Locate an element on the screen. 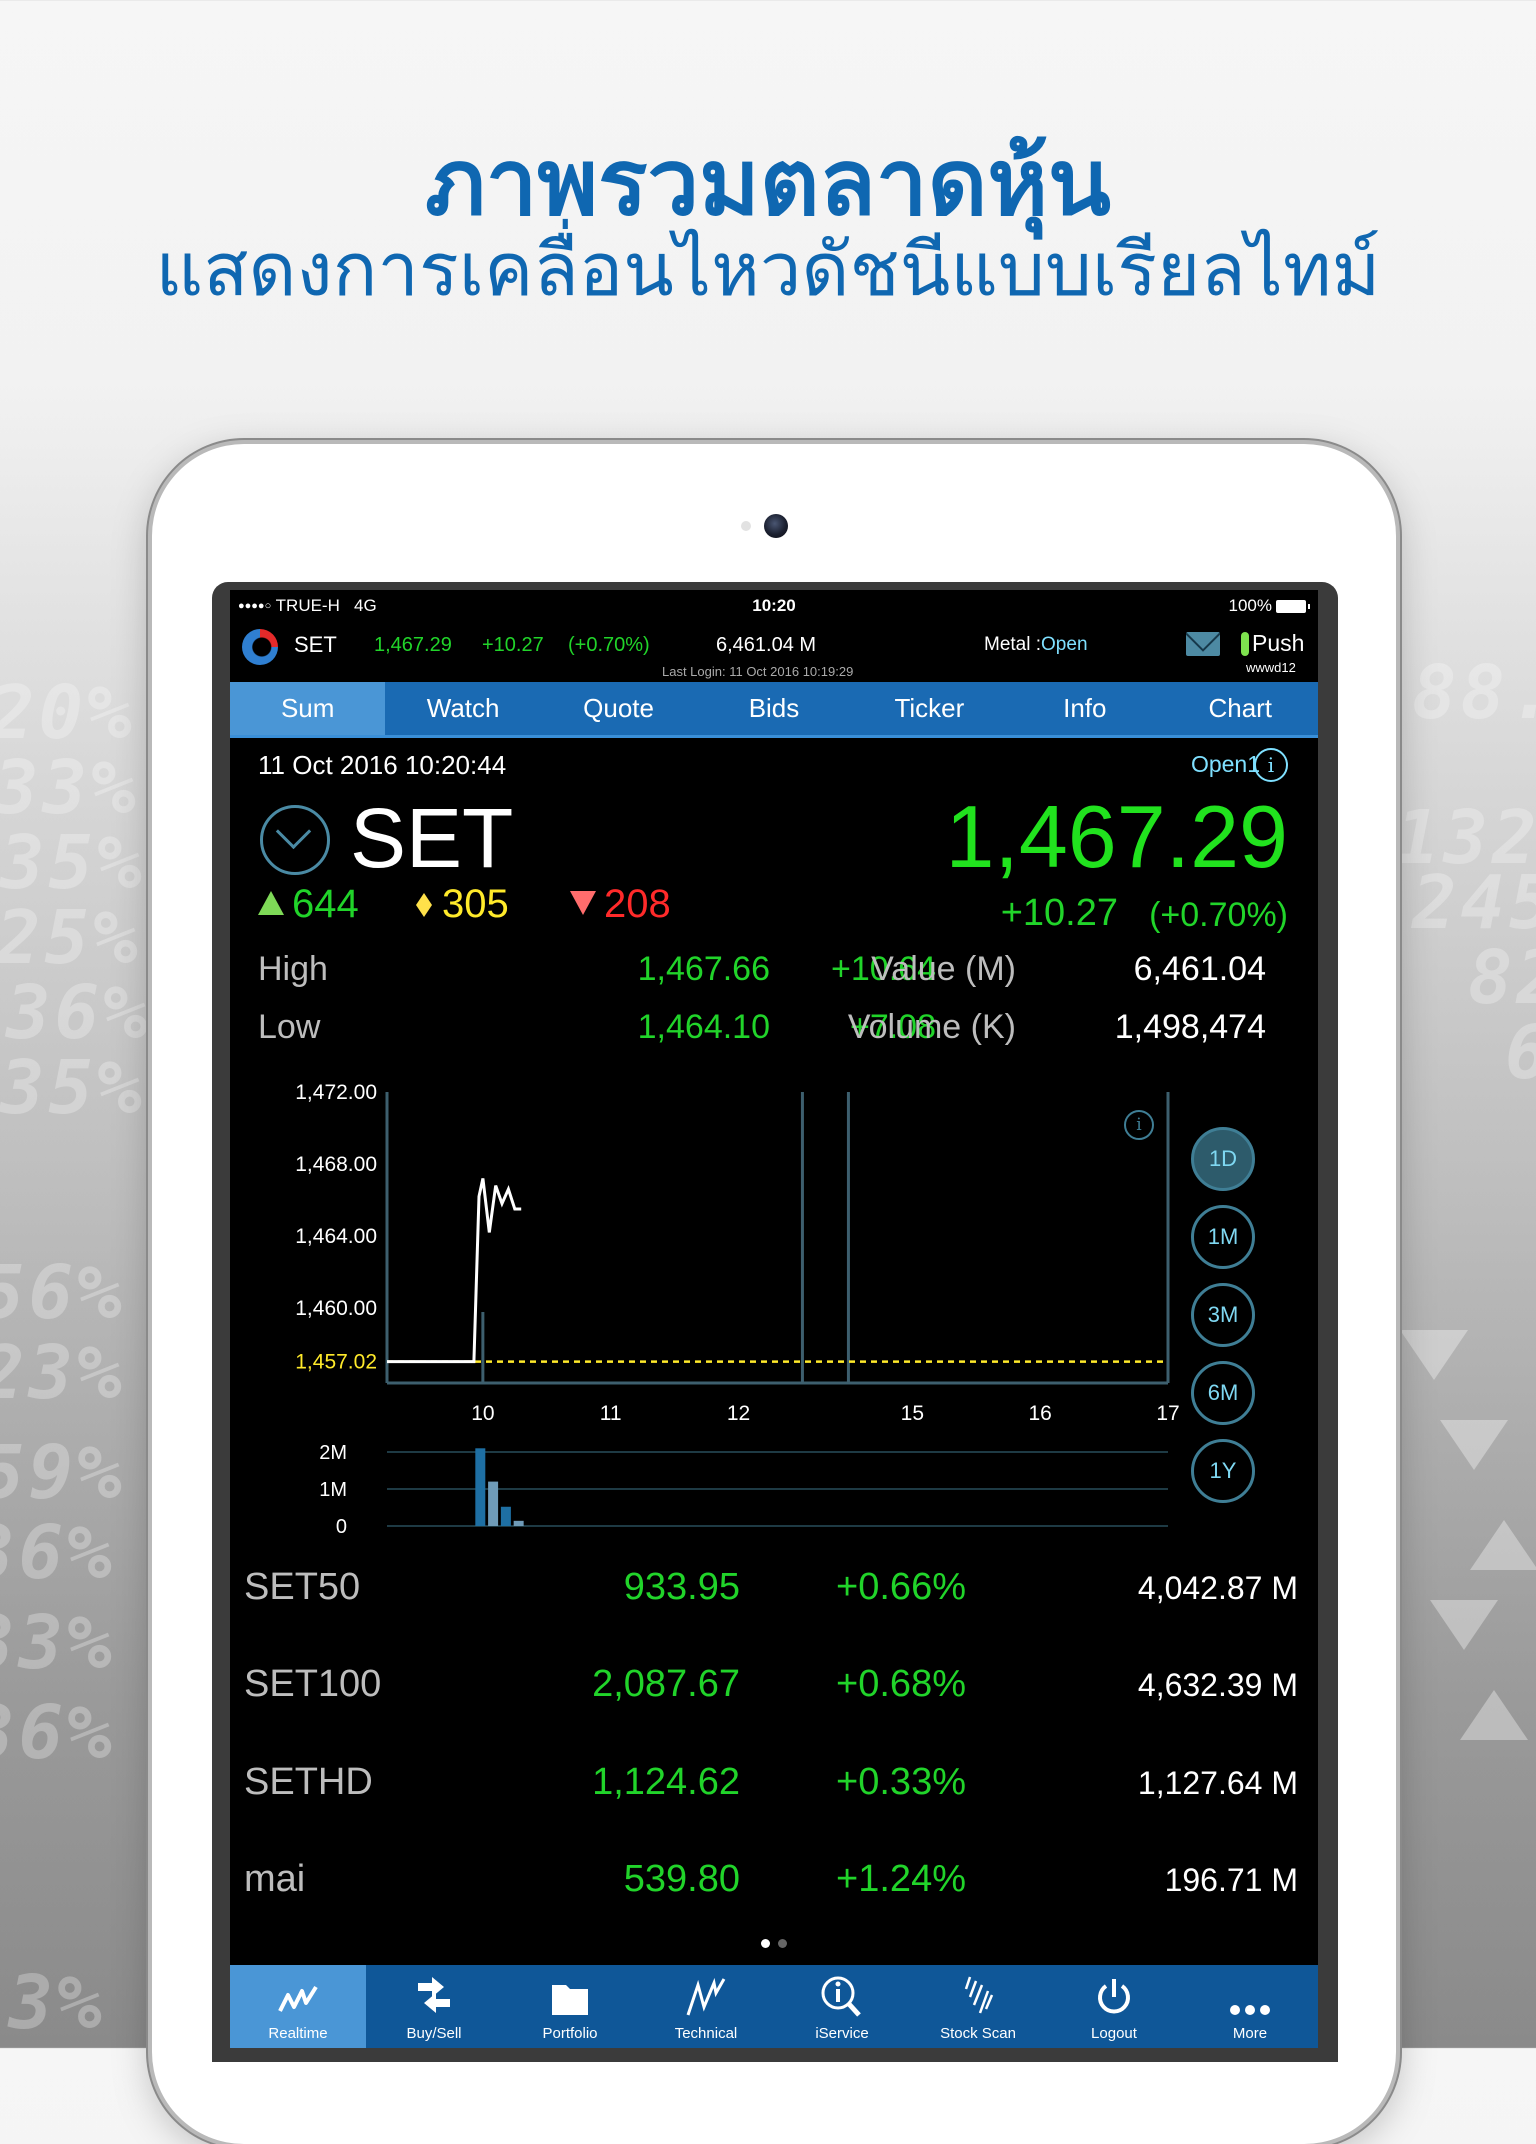 The image size is (1536, 2144). range-button-6m: 6M is located at coordinates (1223, 1393).